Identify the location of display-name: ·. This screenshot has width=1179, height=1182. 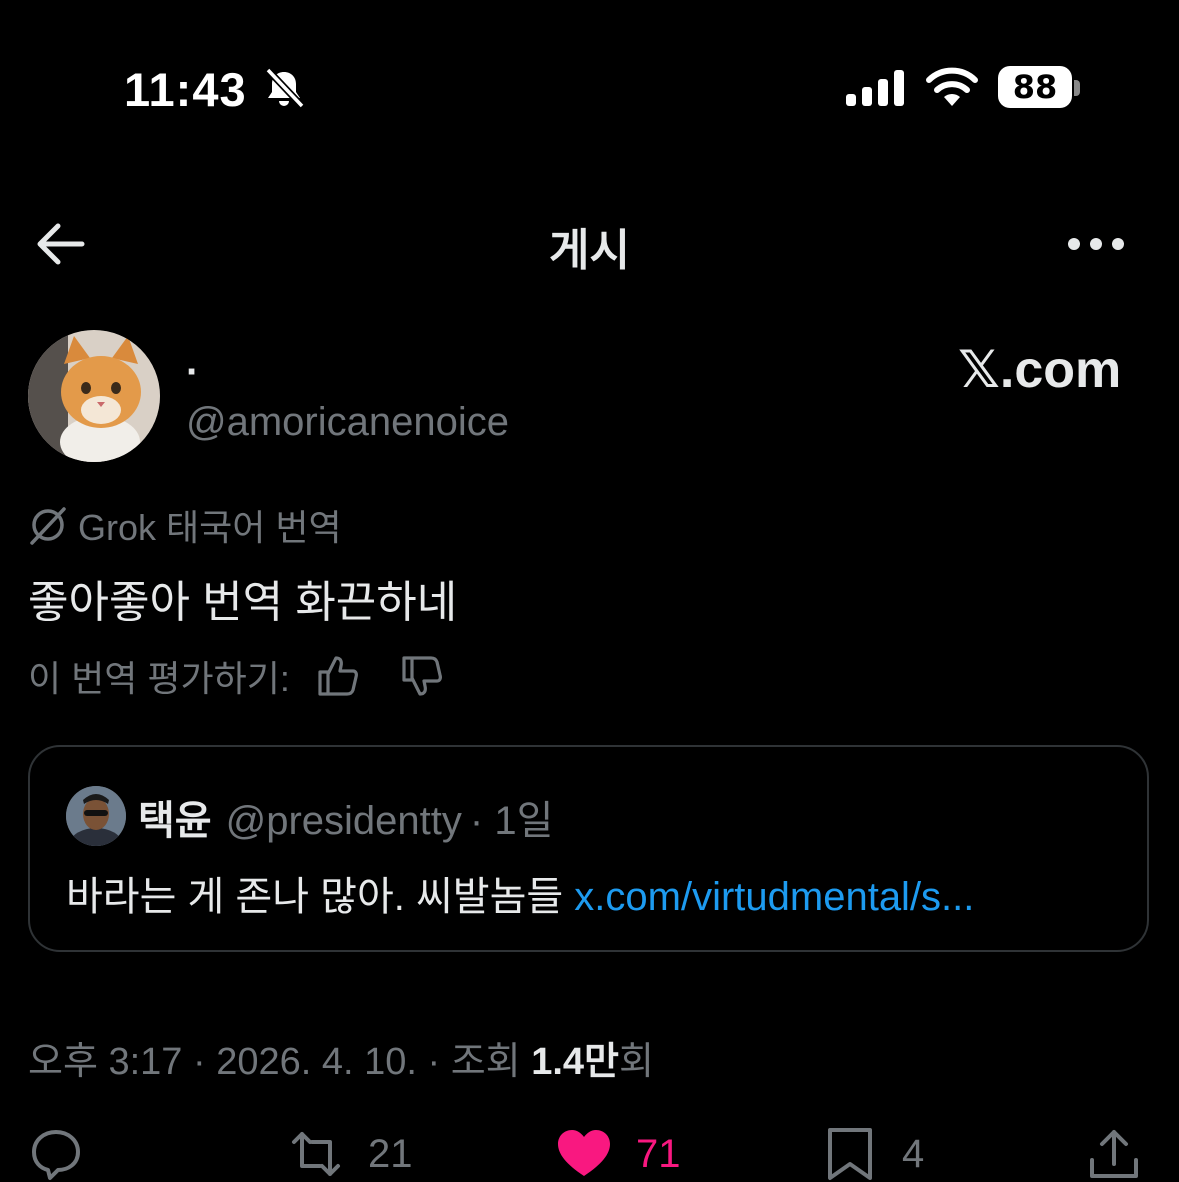
(192, 372).